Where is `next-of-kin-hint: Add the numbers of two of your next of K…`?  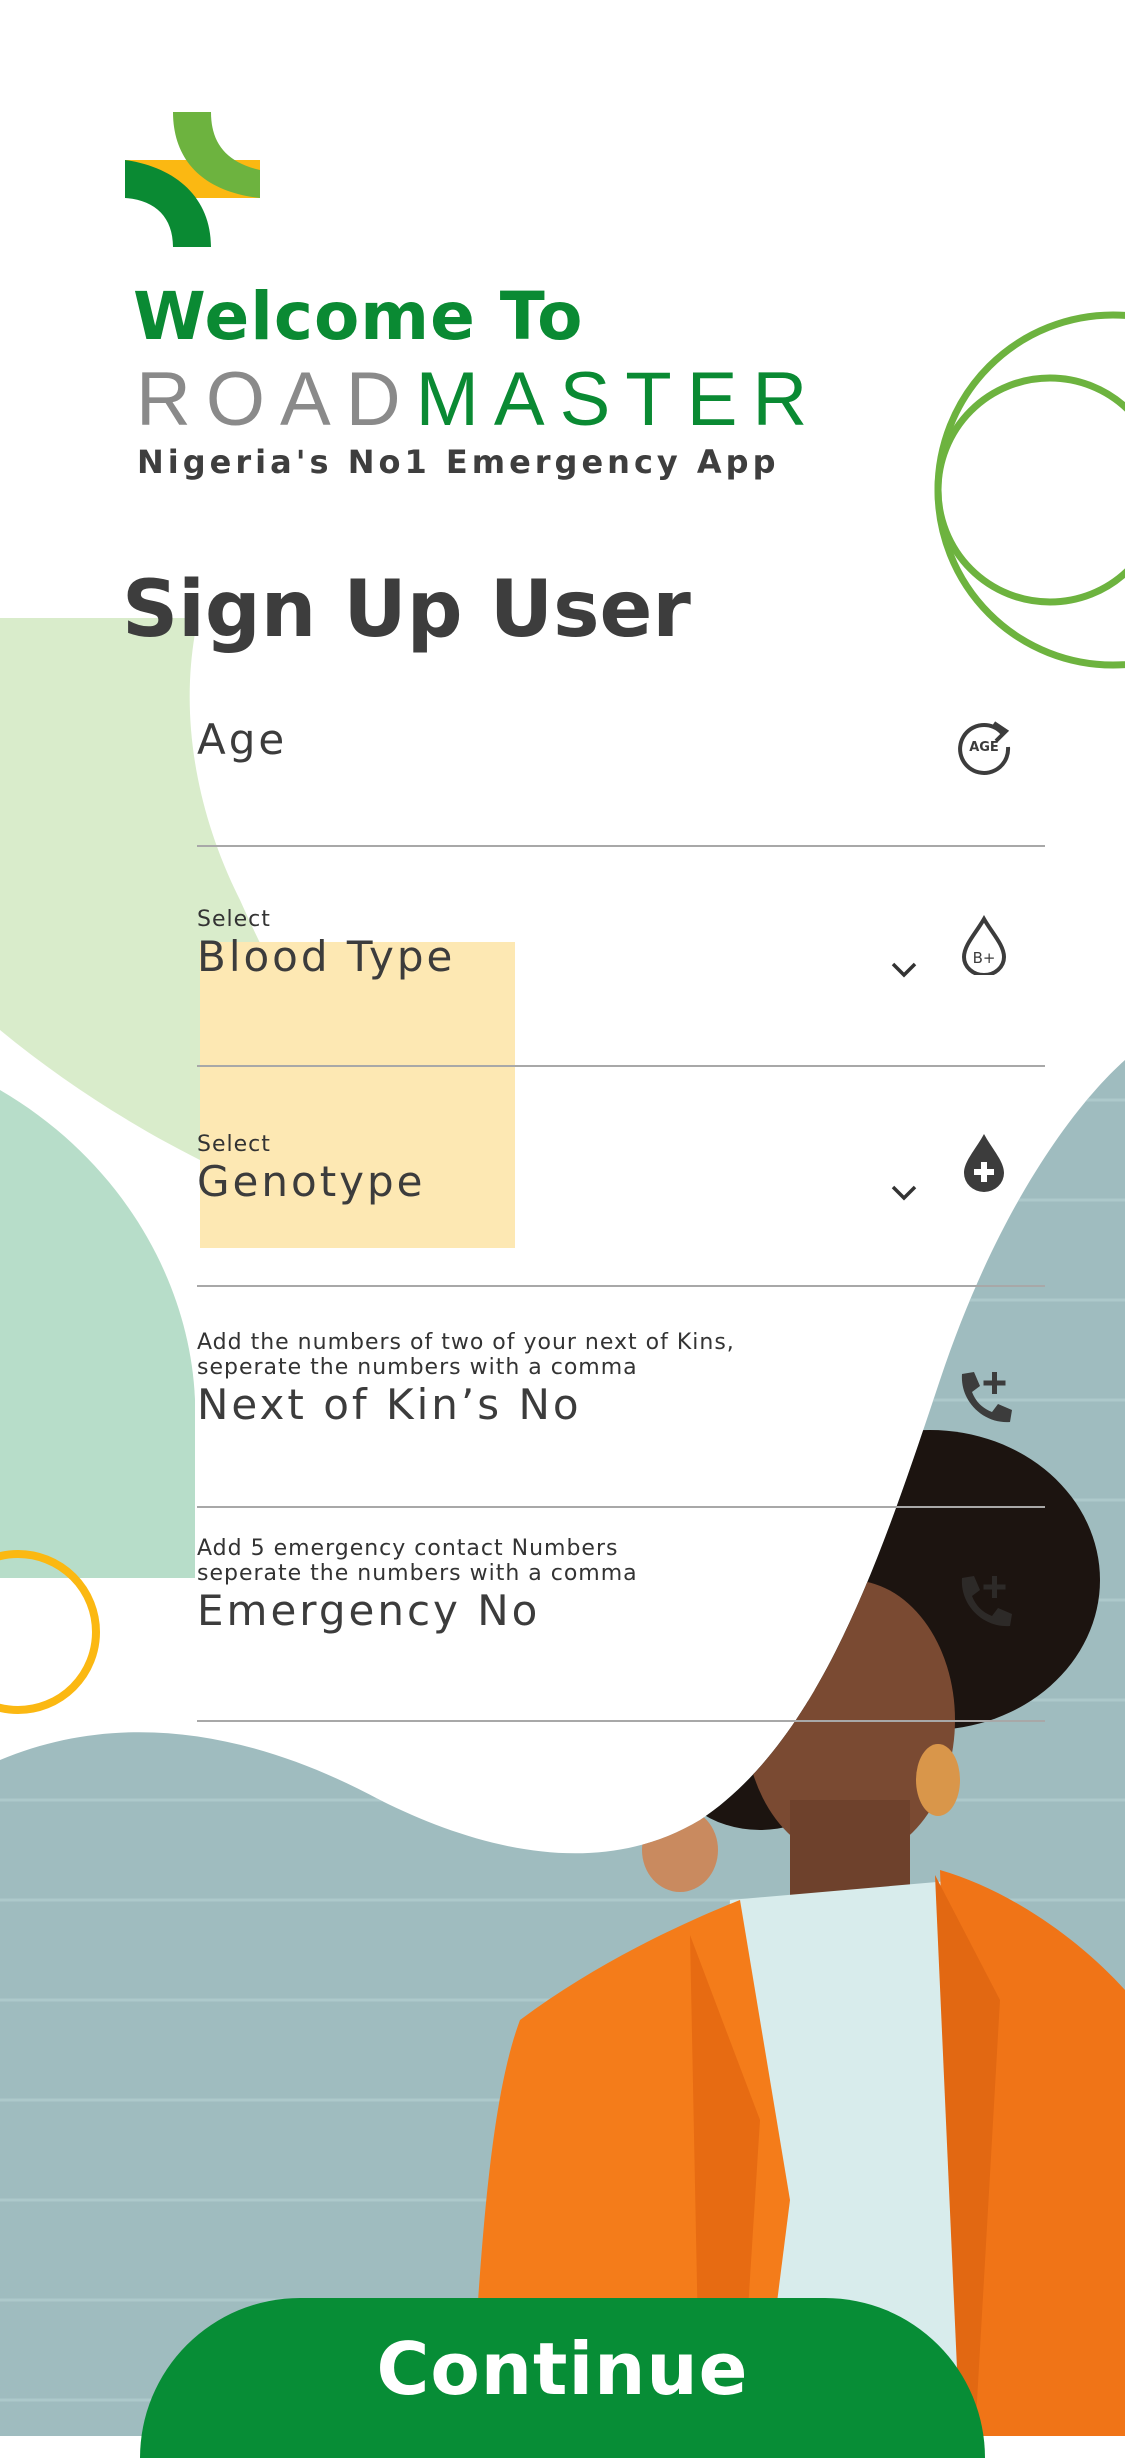
next-of-kin-hint: Add the numbers of two of your next of K… is located at coordinates (466, 1355).